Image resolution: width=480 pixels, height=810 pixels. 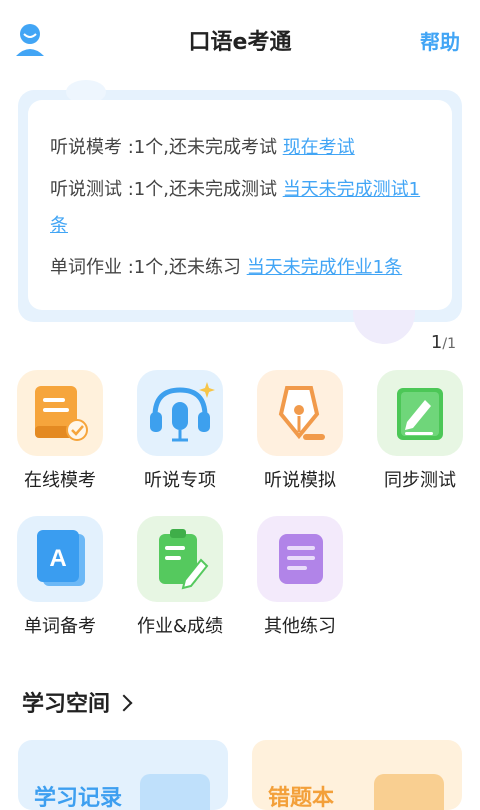 What do you see at coordinates (420, 413) in the screenshot?
I see `notebook-pen-icon` at bounding box center [420, 413].